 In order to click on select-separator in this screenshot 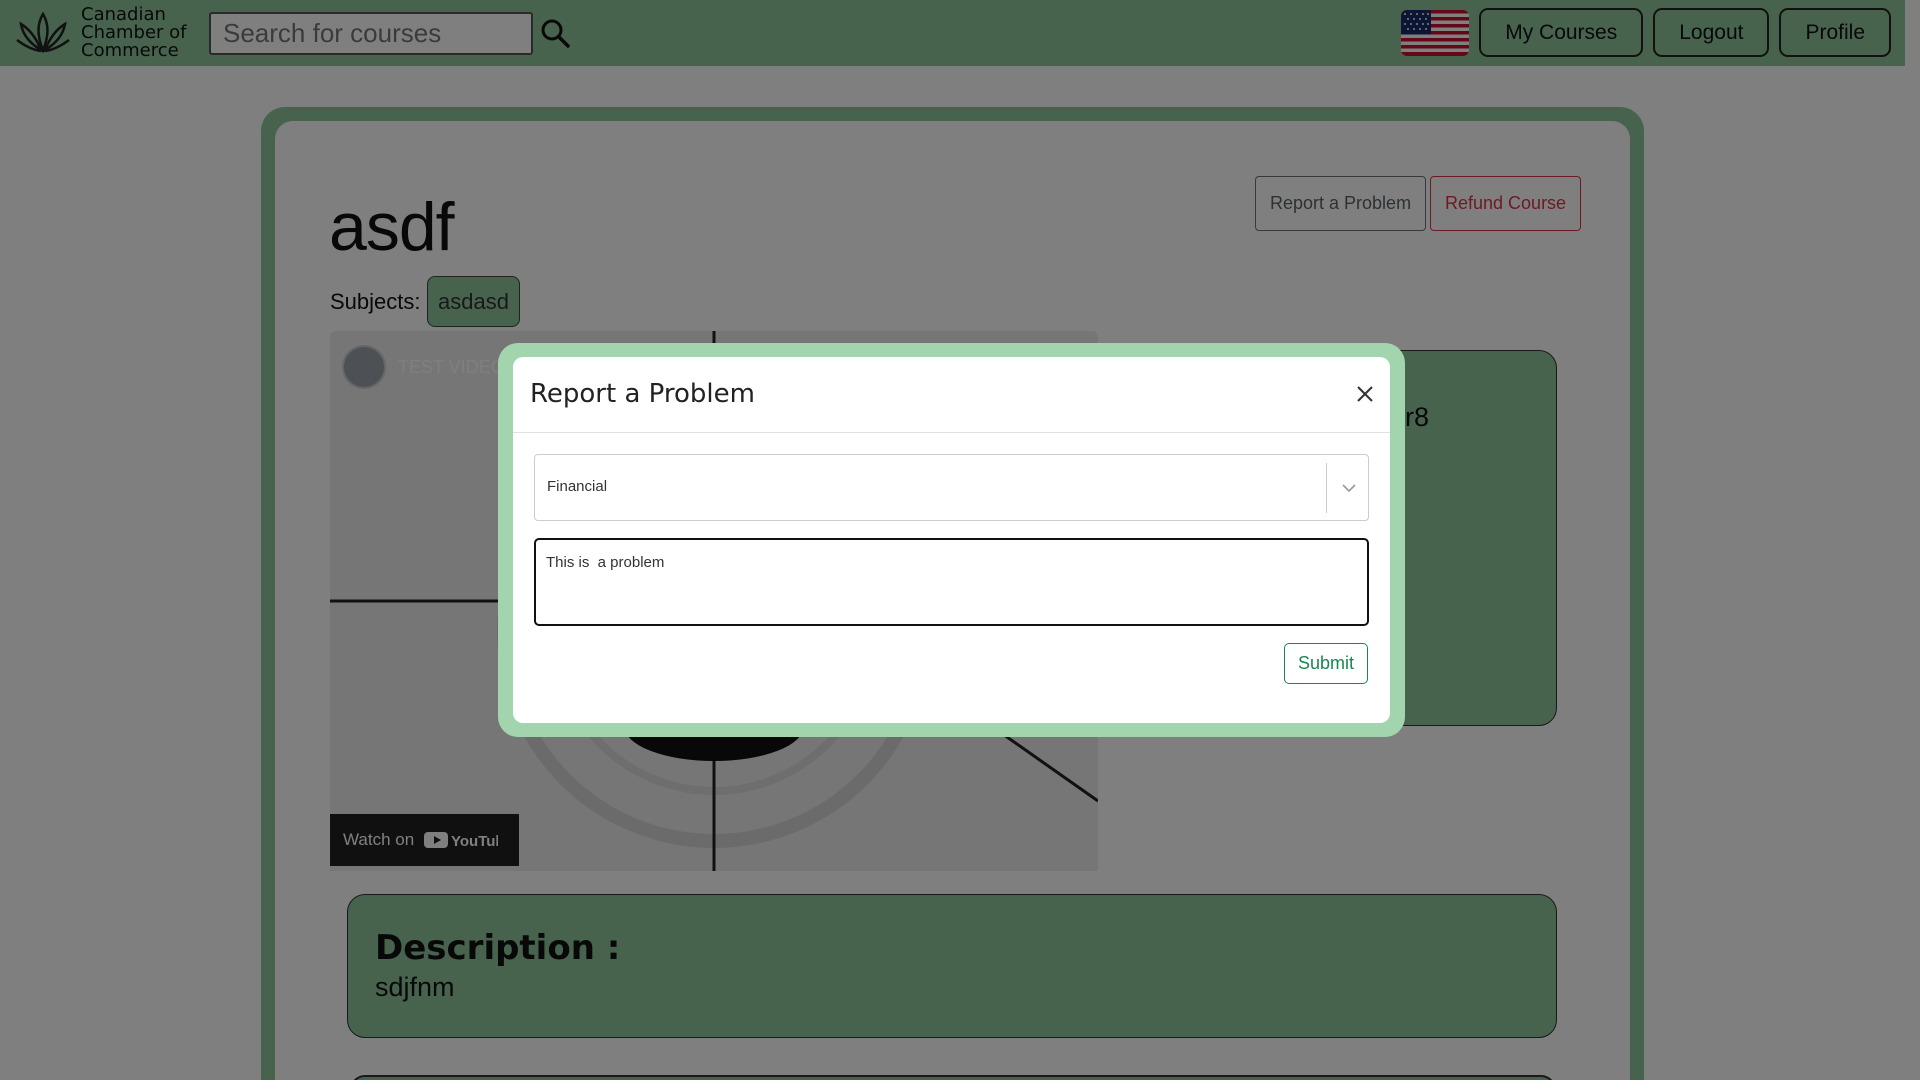, I will do `click(1326, 488)`.